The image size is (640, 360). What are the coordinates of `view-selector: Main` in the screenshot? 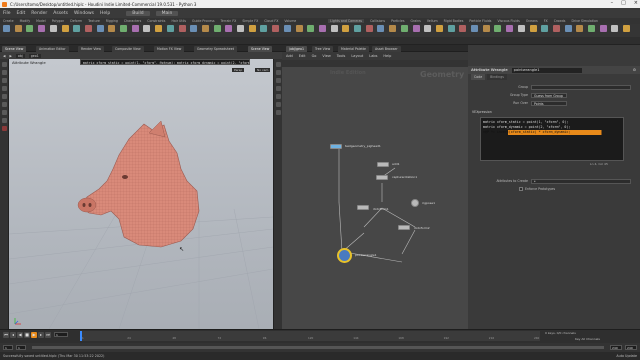 It's located at (167, 13).